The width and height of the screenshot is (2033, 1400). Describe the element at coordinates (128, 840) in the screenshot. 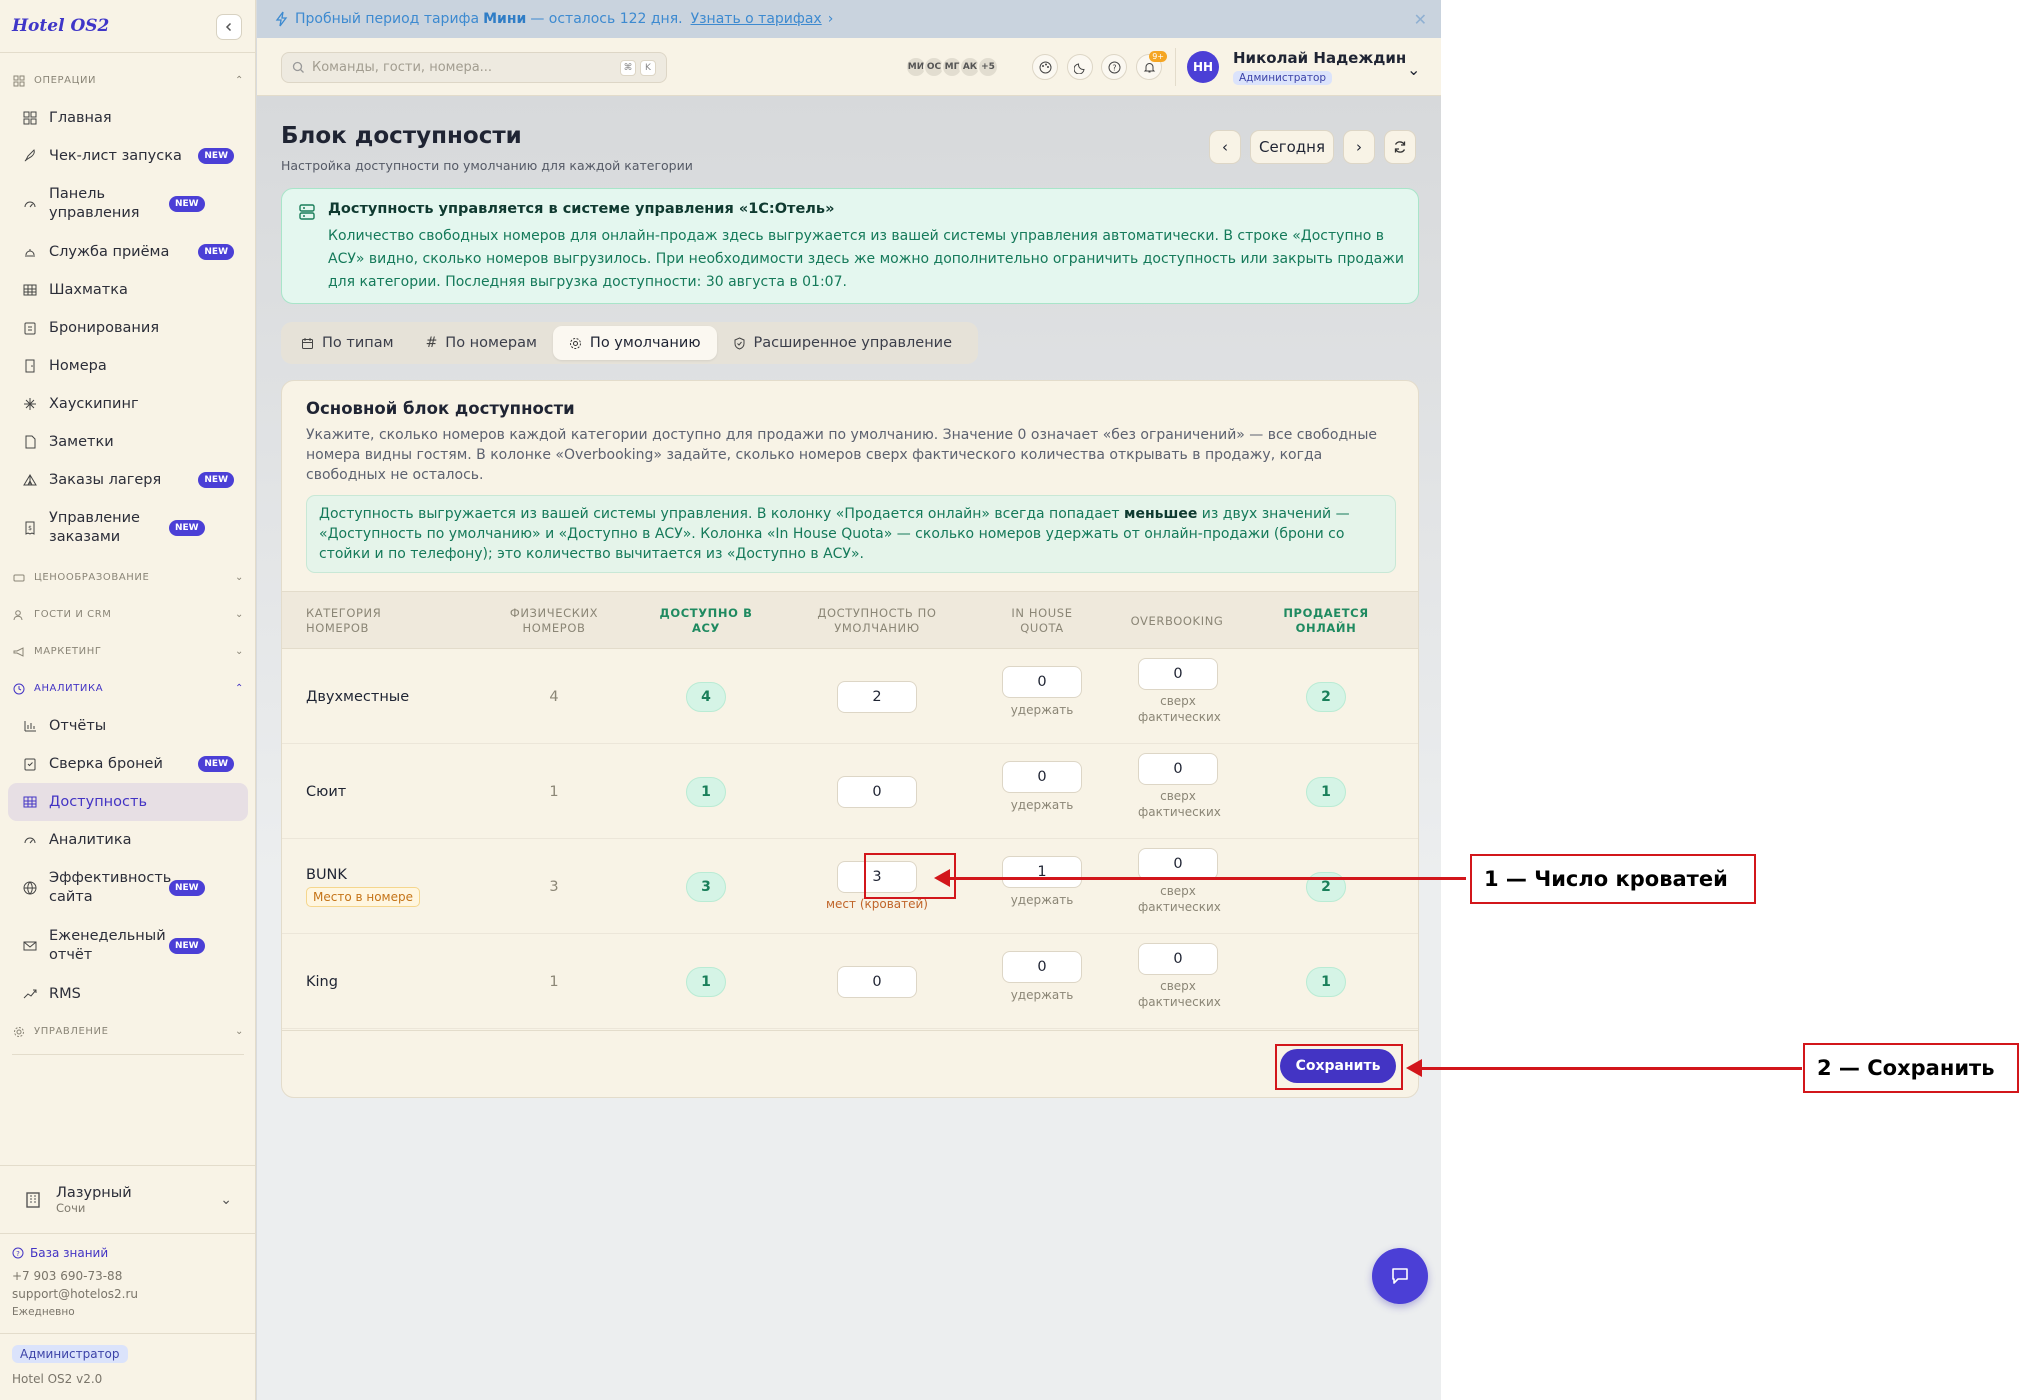

I see `sidebar-item: Аналитика` at that location.